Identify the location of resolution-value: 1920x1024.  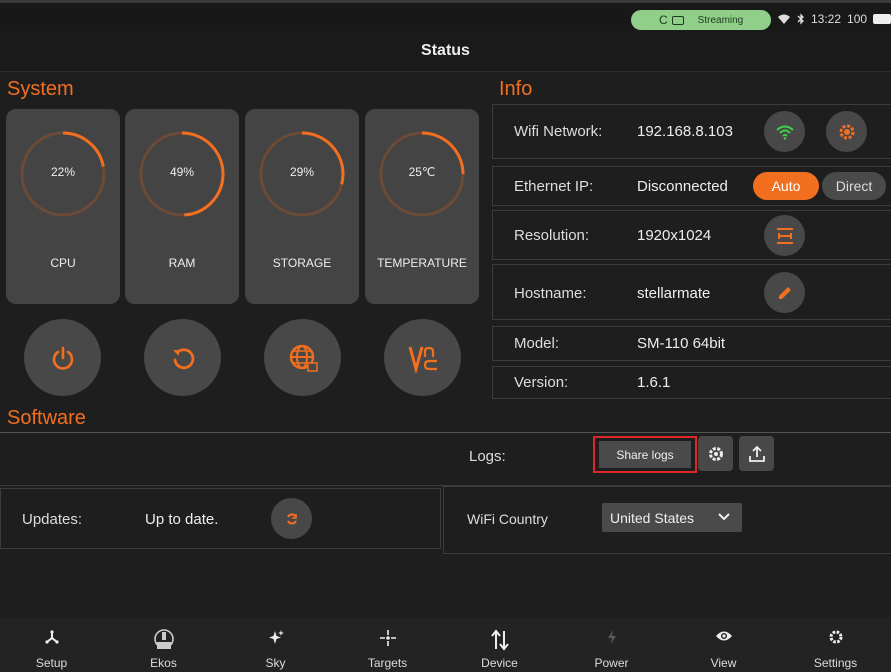
(674, 235).